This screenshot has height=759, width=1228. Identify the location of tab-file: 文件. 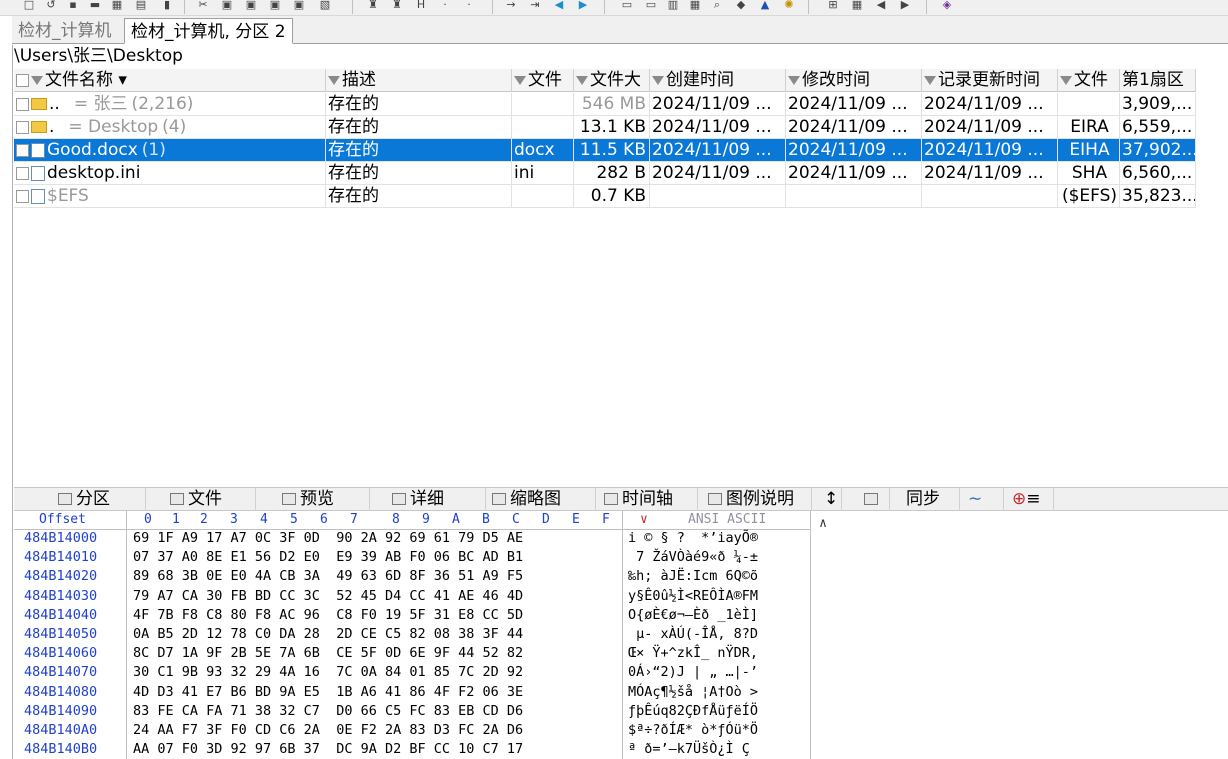
(211, 499).